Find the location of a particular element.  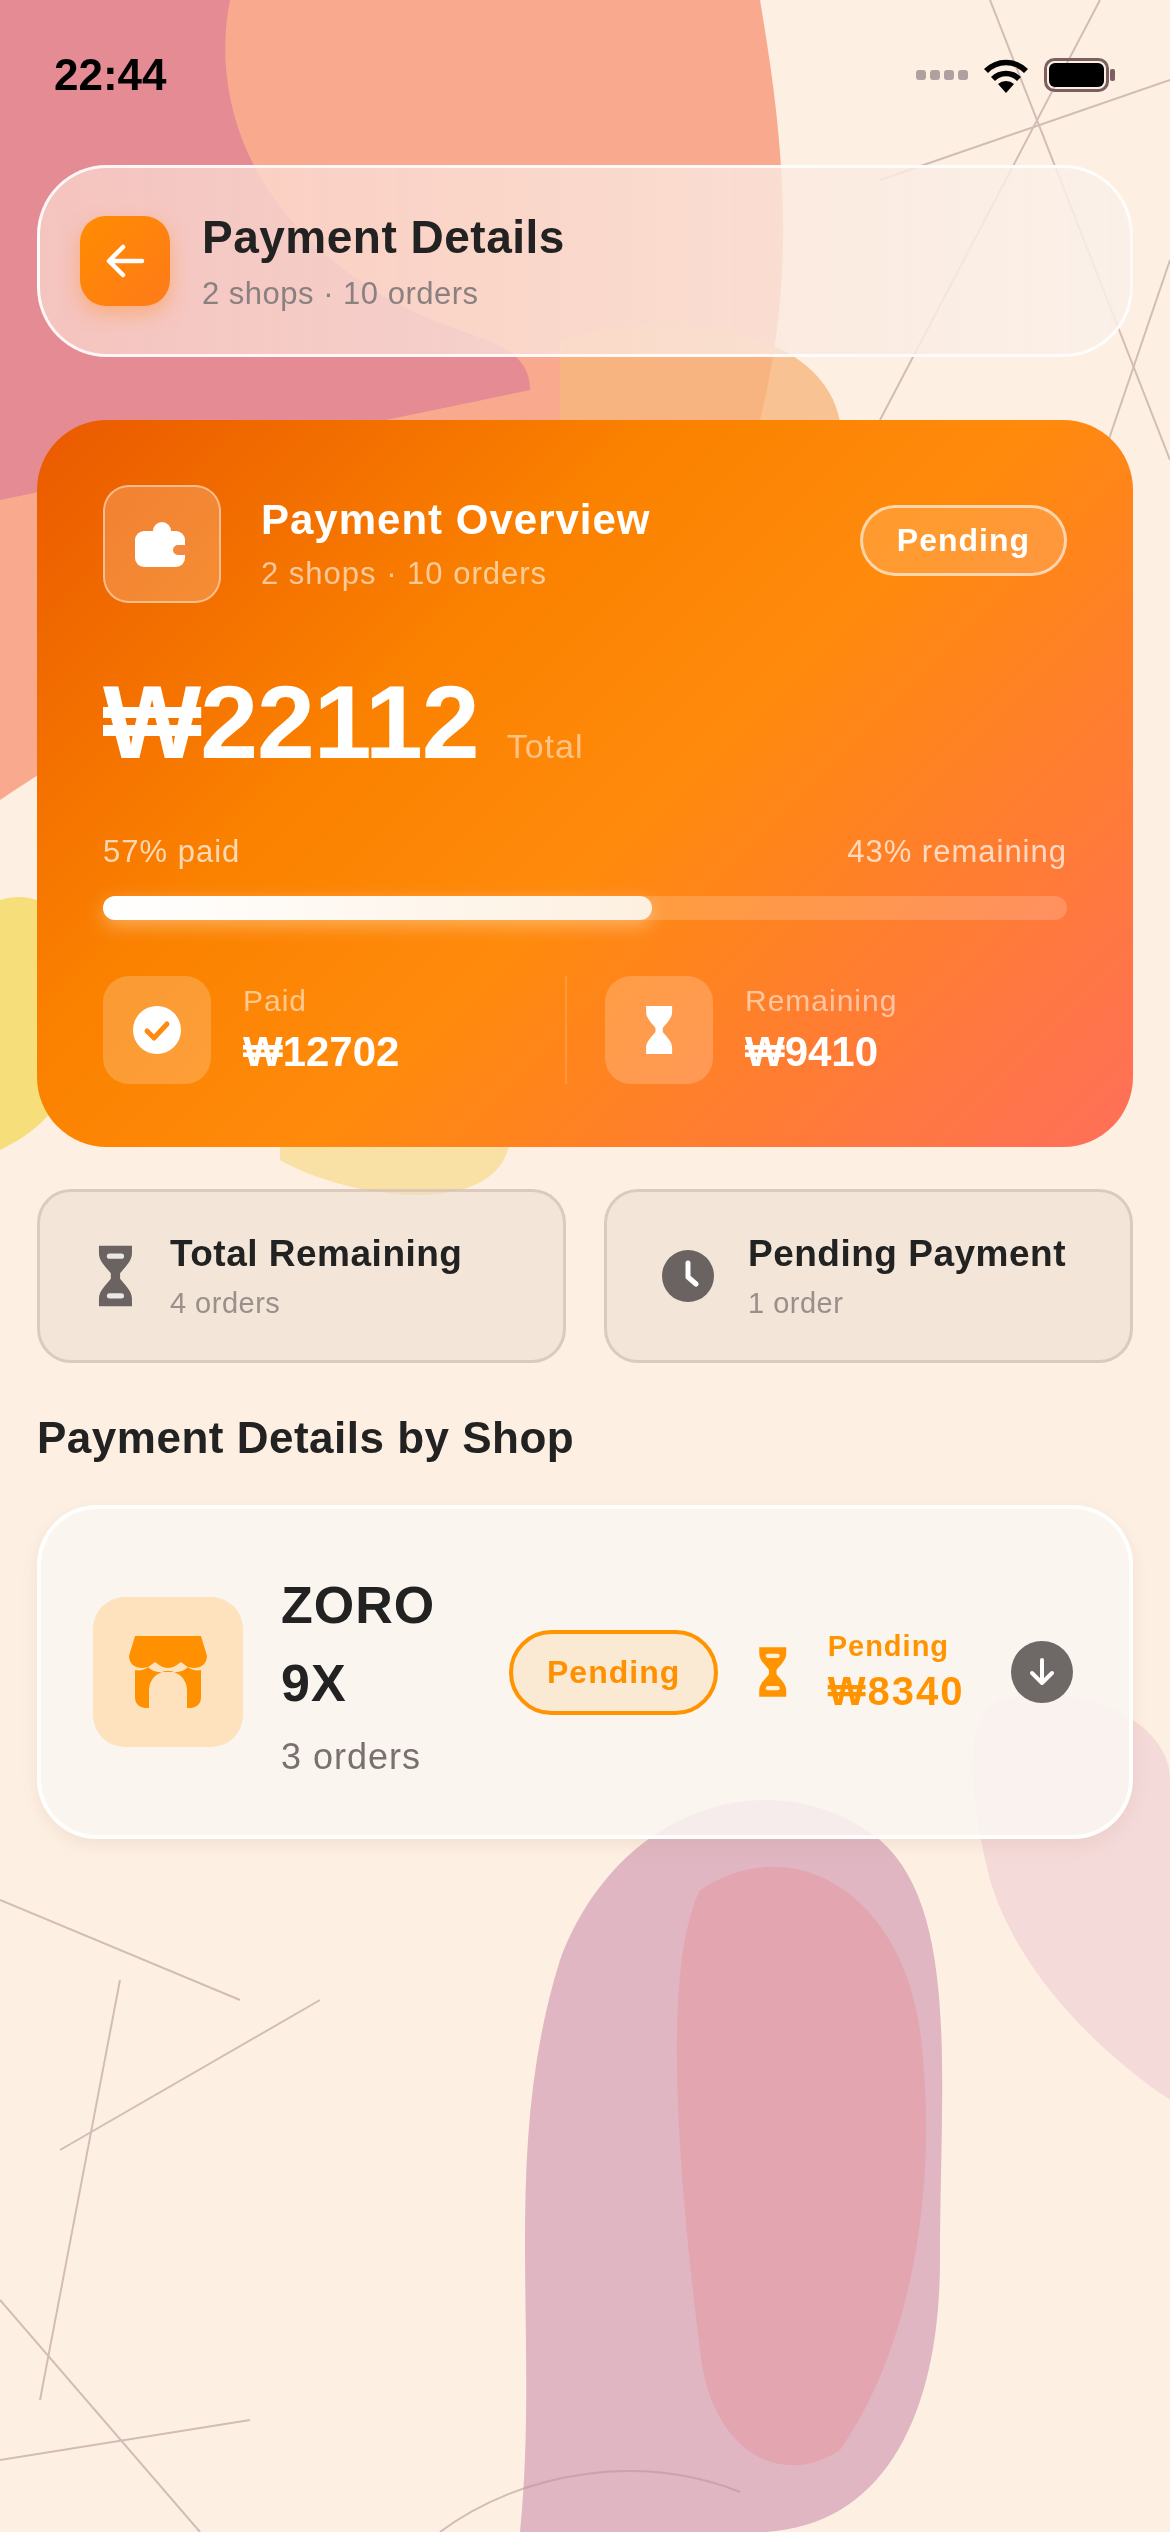

remaining-percent: 43% remaining is located at coordinates (957, 852).